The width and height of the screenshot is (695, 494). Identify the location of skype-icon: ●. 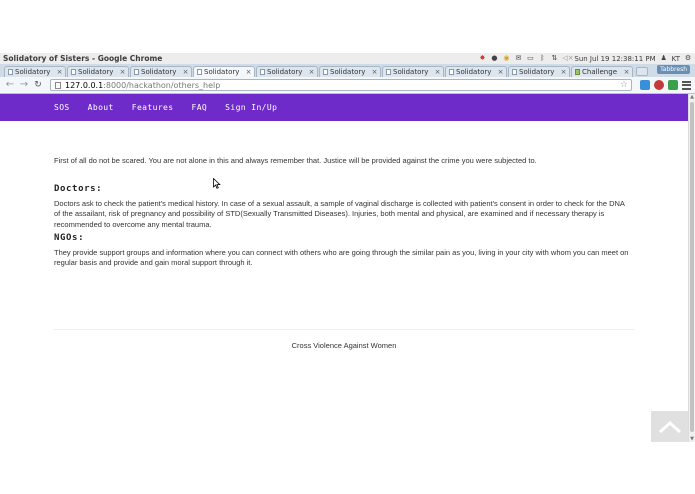
(494, 58).